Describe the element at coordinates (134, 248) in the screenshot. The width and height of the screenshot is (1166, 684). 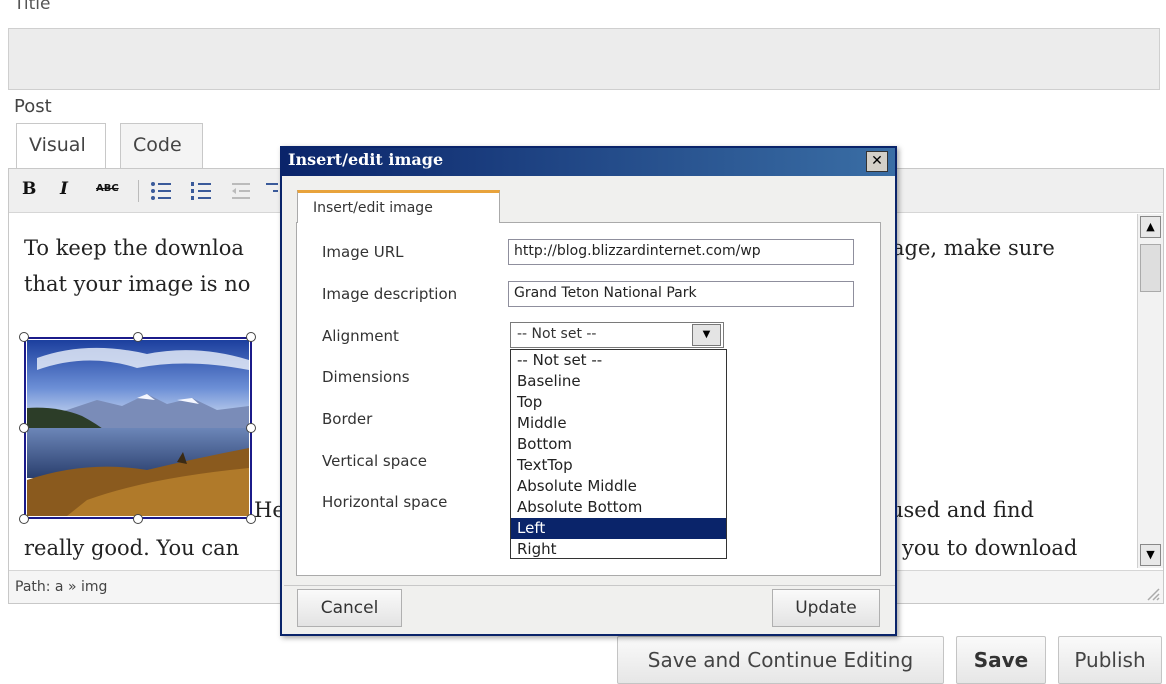
I see `content-line: To keep the downloa` at that location.